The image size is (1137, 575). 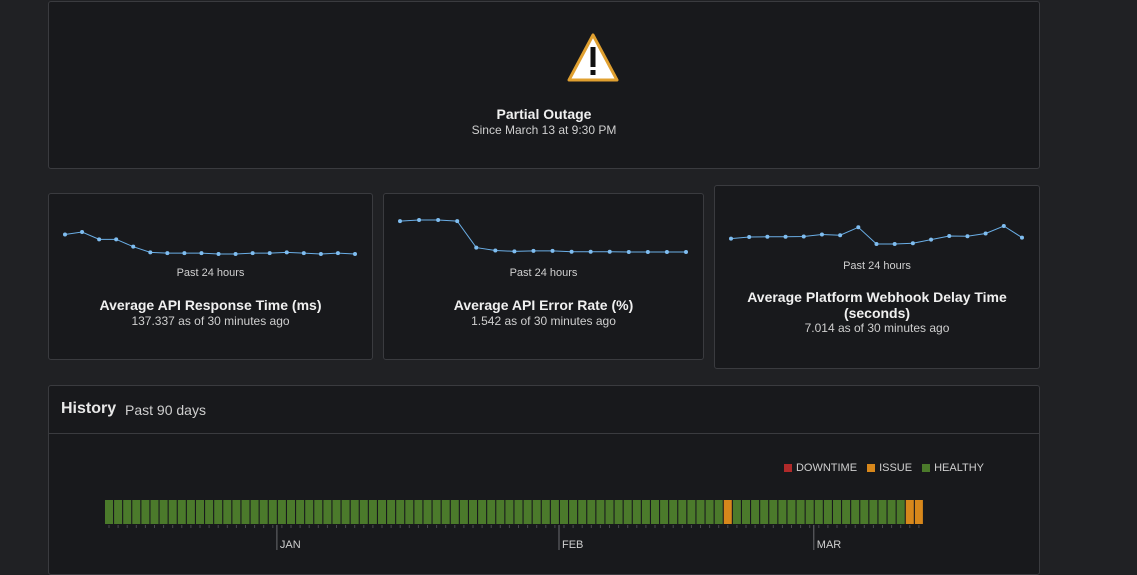 What do you see at coordinates (826, 468) in the screenshot?
I see `legend-label: DOWNTIME` at bounding box center [826, 468].